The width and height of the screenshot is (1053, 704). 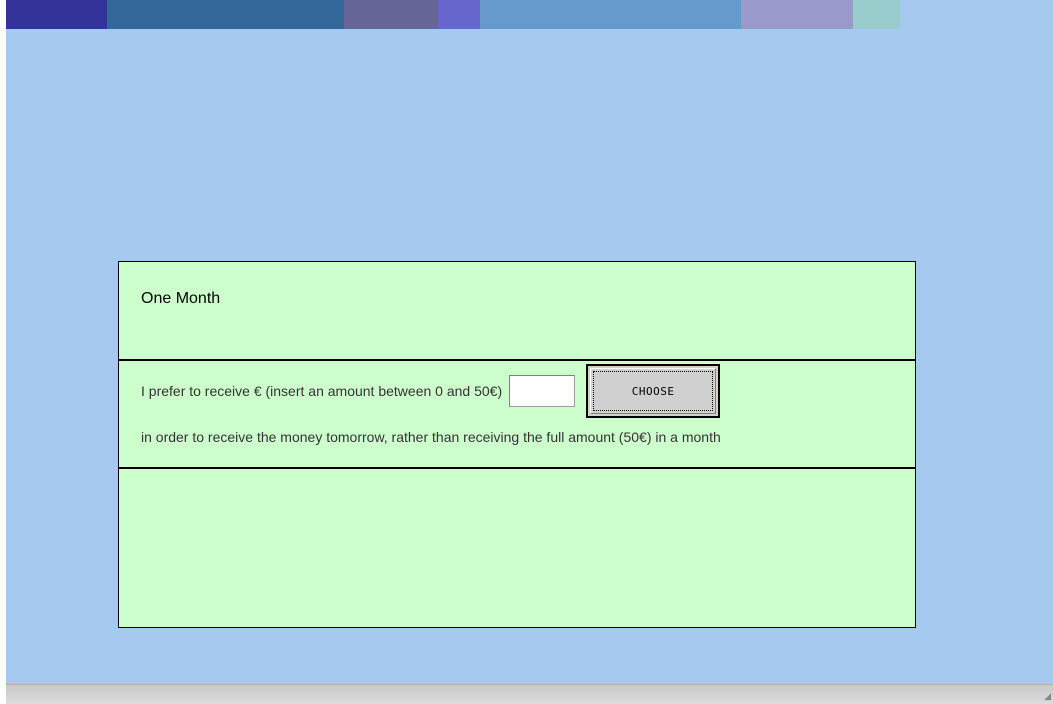 What do you see at coordinates (517, 311) in the screenshot?
I see `panel-header: One Month` at bounding box center [517, 311].